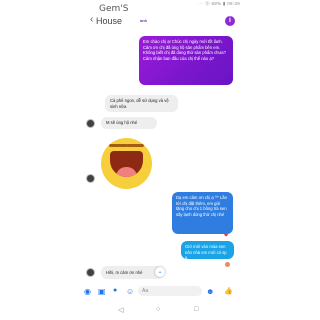 The width and height of the screenshot is (320, 320). Describe the element at coordinates (158, 309) in the screenshot. I see `home-nav-icon: ○` at that location.